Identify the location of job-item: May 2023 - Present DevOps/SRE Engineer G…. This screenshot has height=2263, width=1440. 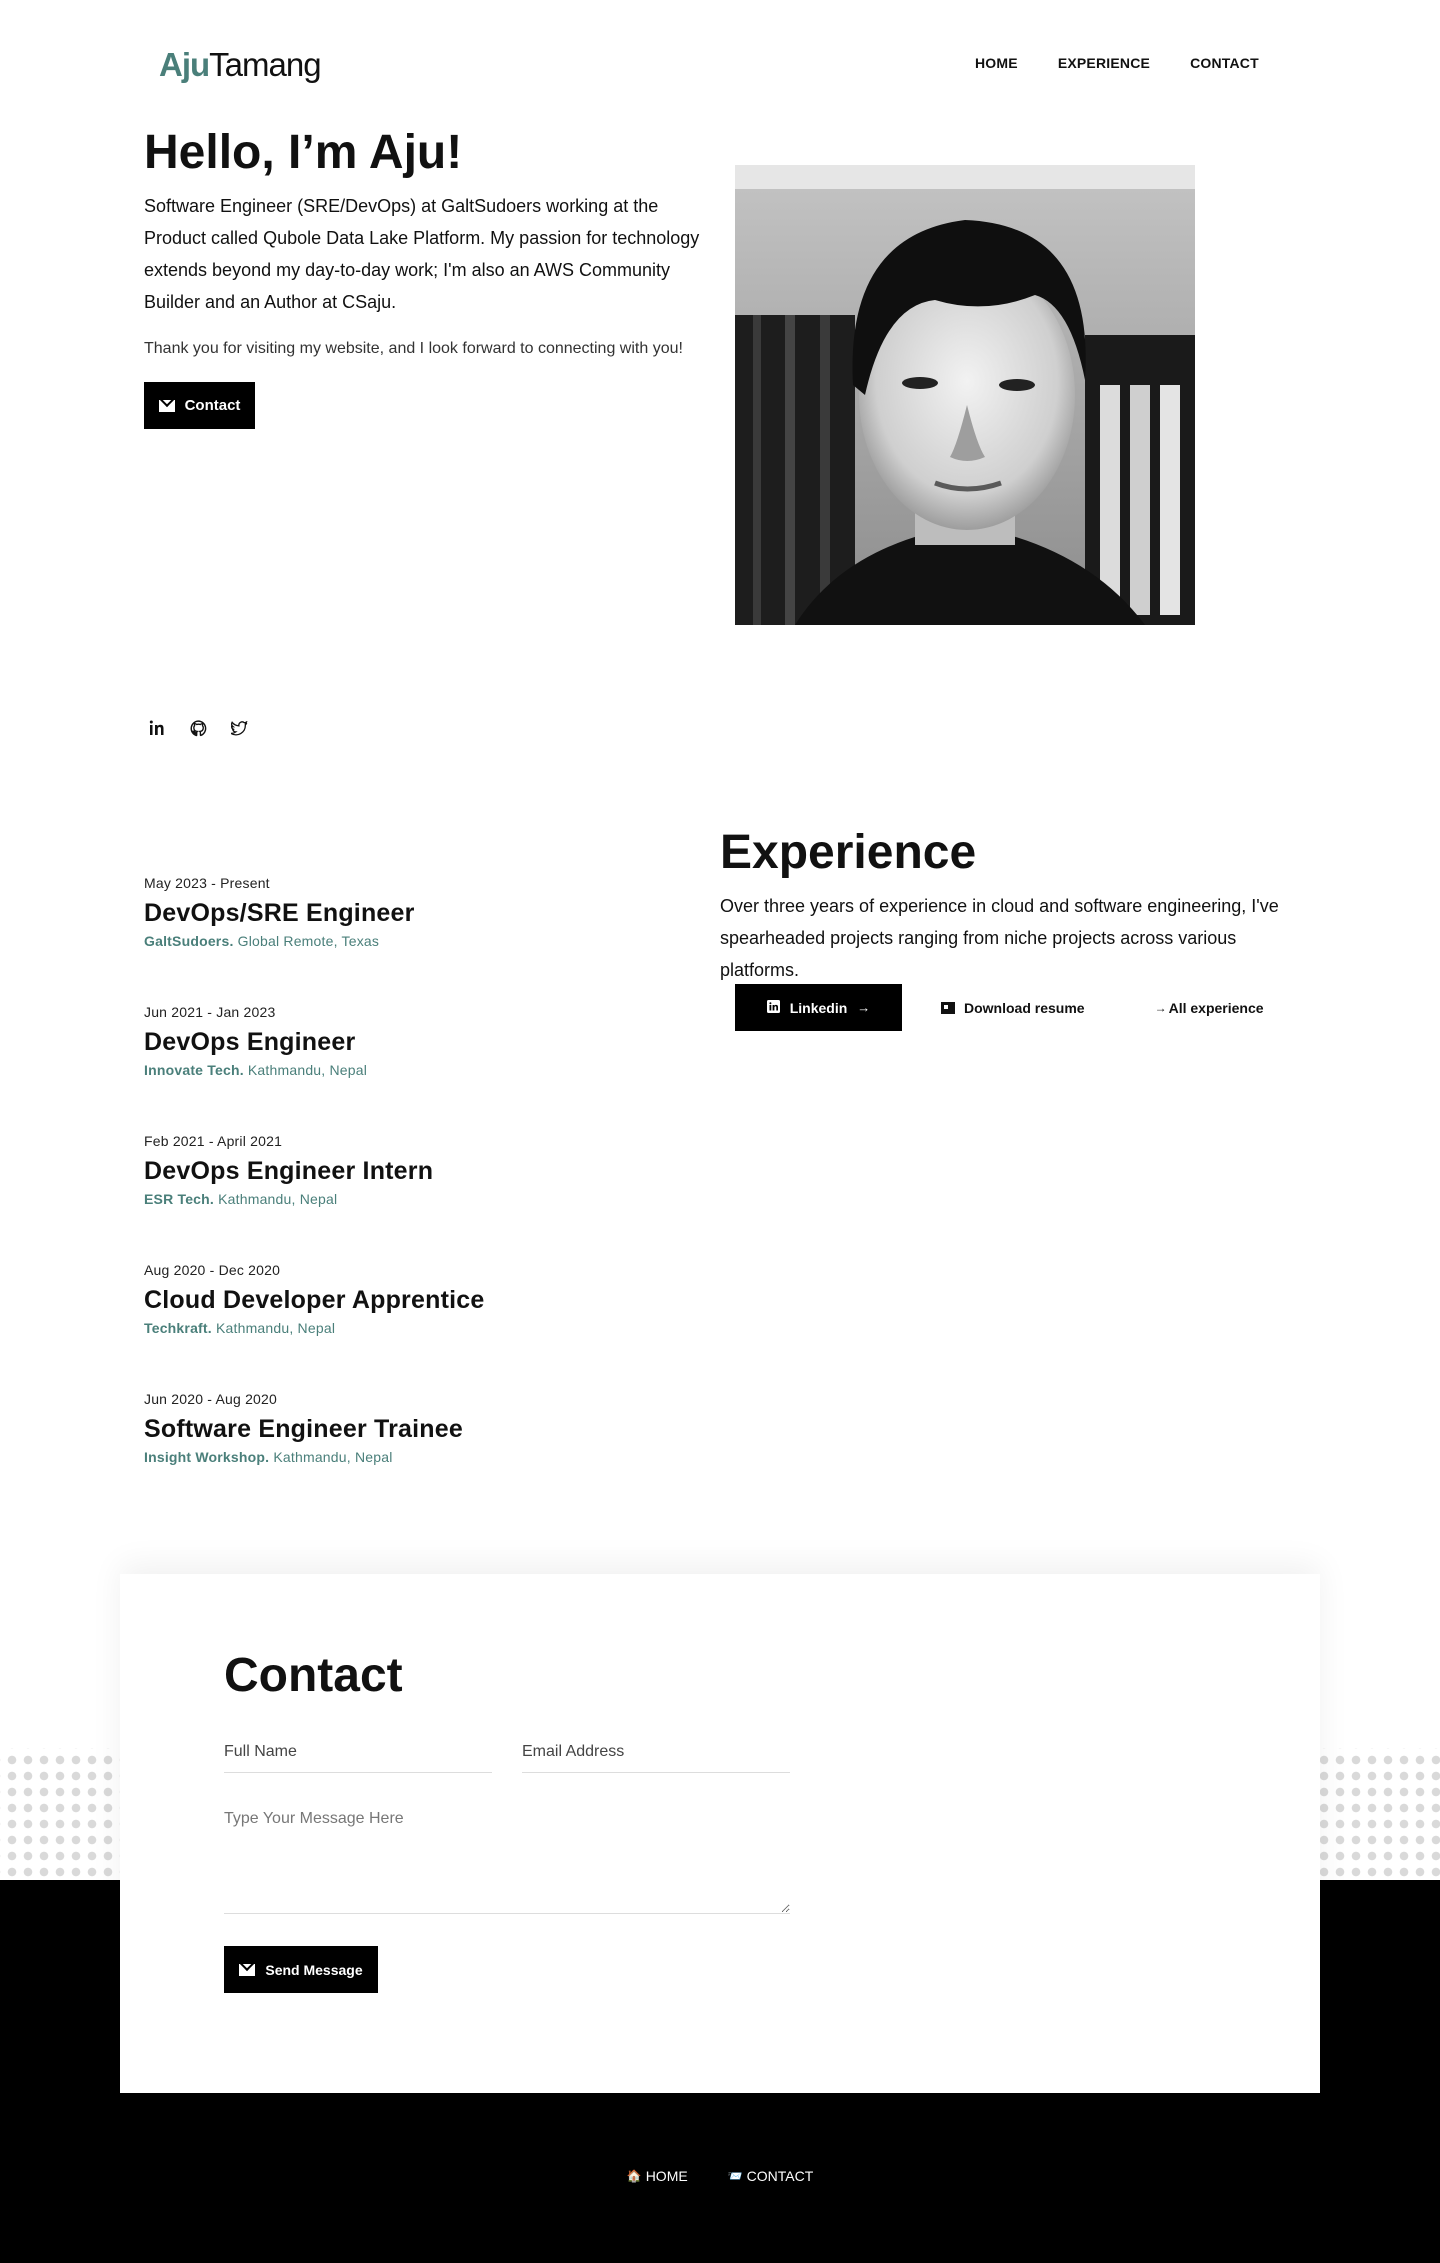
(404, 938).